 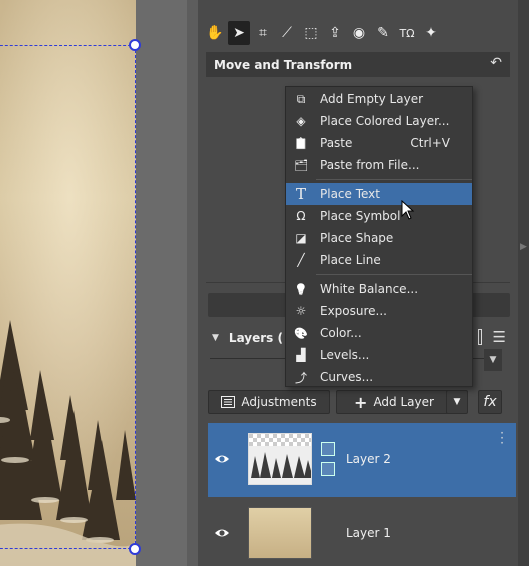 What do you see at coordinates (408, 210) in the screenshot?
I see `mouse-cursor-icon` at bounding box center [408, 210].